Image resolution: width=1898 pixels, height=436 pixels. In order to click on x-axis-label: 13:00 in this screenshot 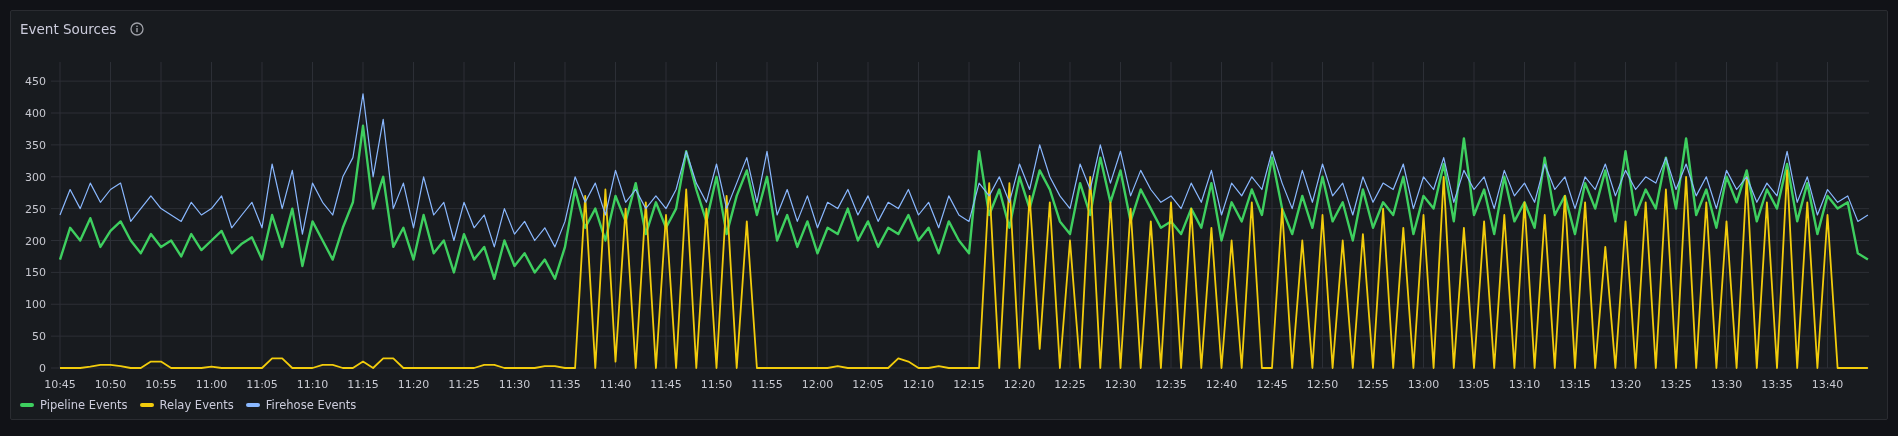, I will do `click(1423, 384)`.